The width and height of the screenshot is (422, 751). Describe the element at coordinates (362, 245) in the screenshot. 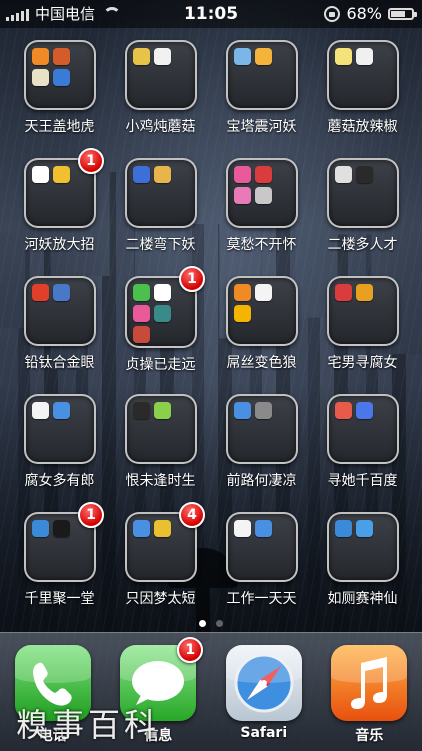

I see `folder-label: 二楼多人才` at that location.